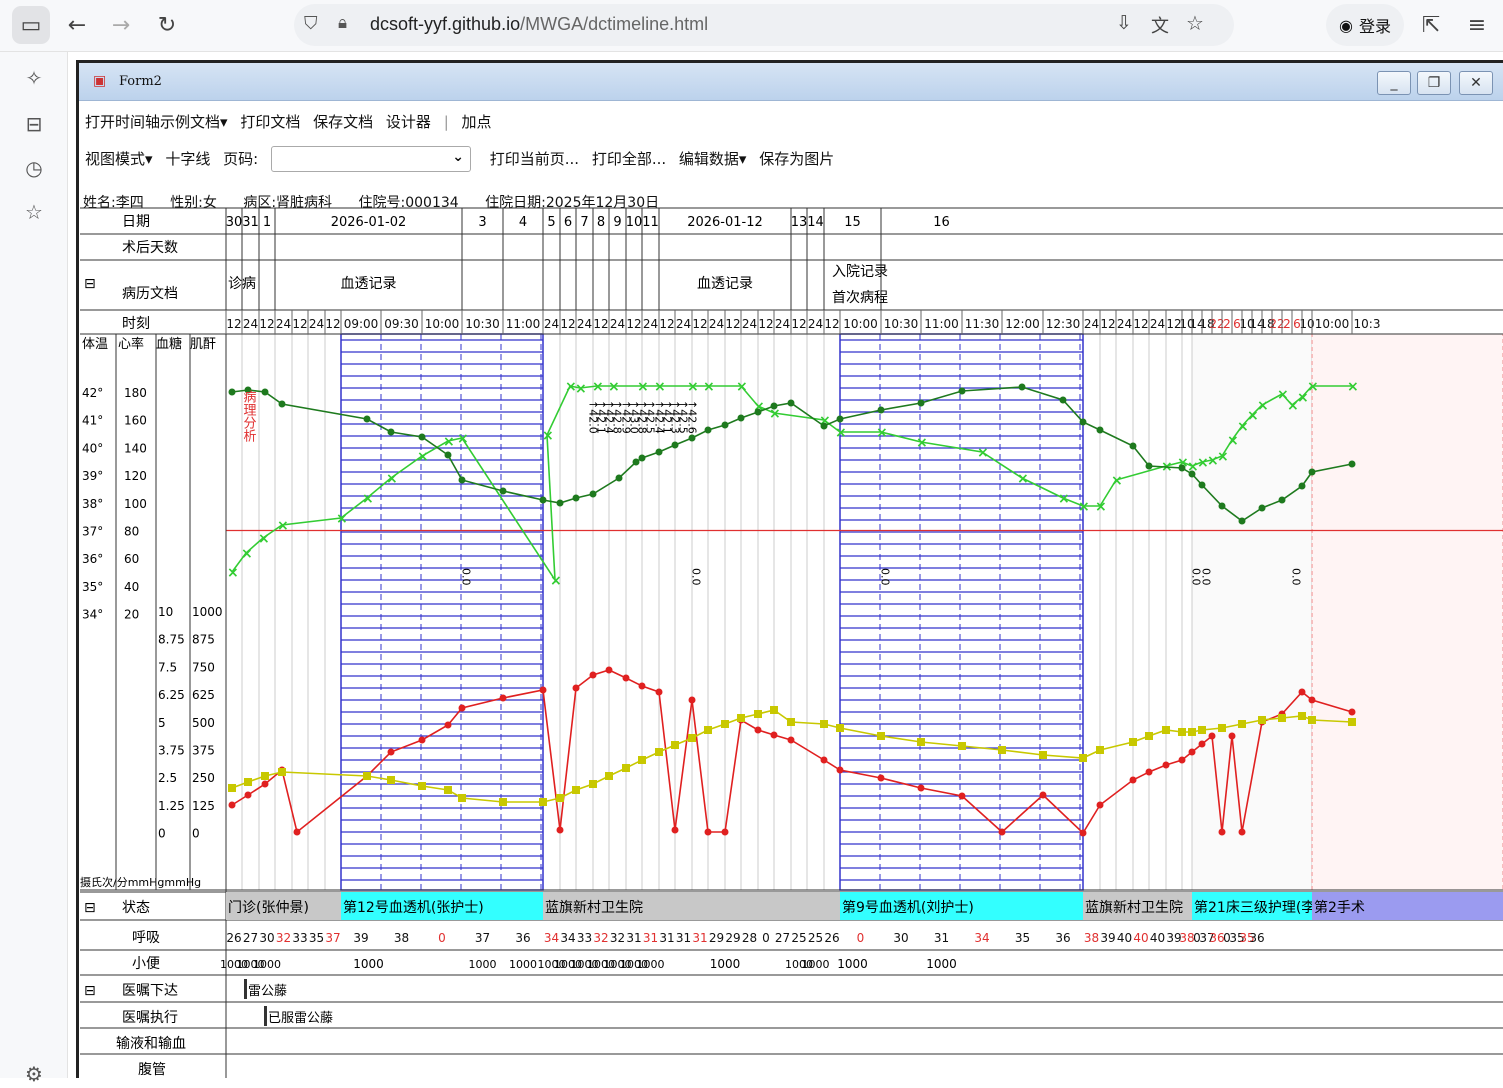  What do you see at coordinates (92, 532) in the screenshot?
I see `temp-tick: 37°` at bounding box center [92, 532].